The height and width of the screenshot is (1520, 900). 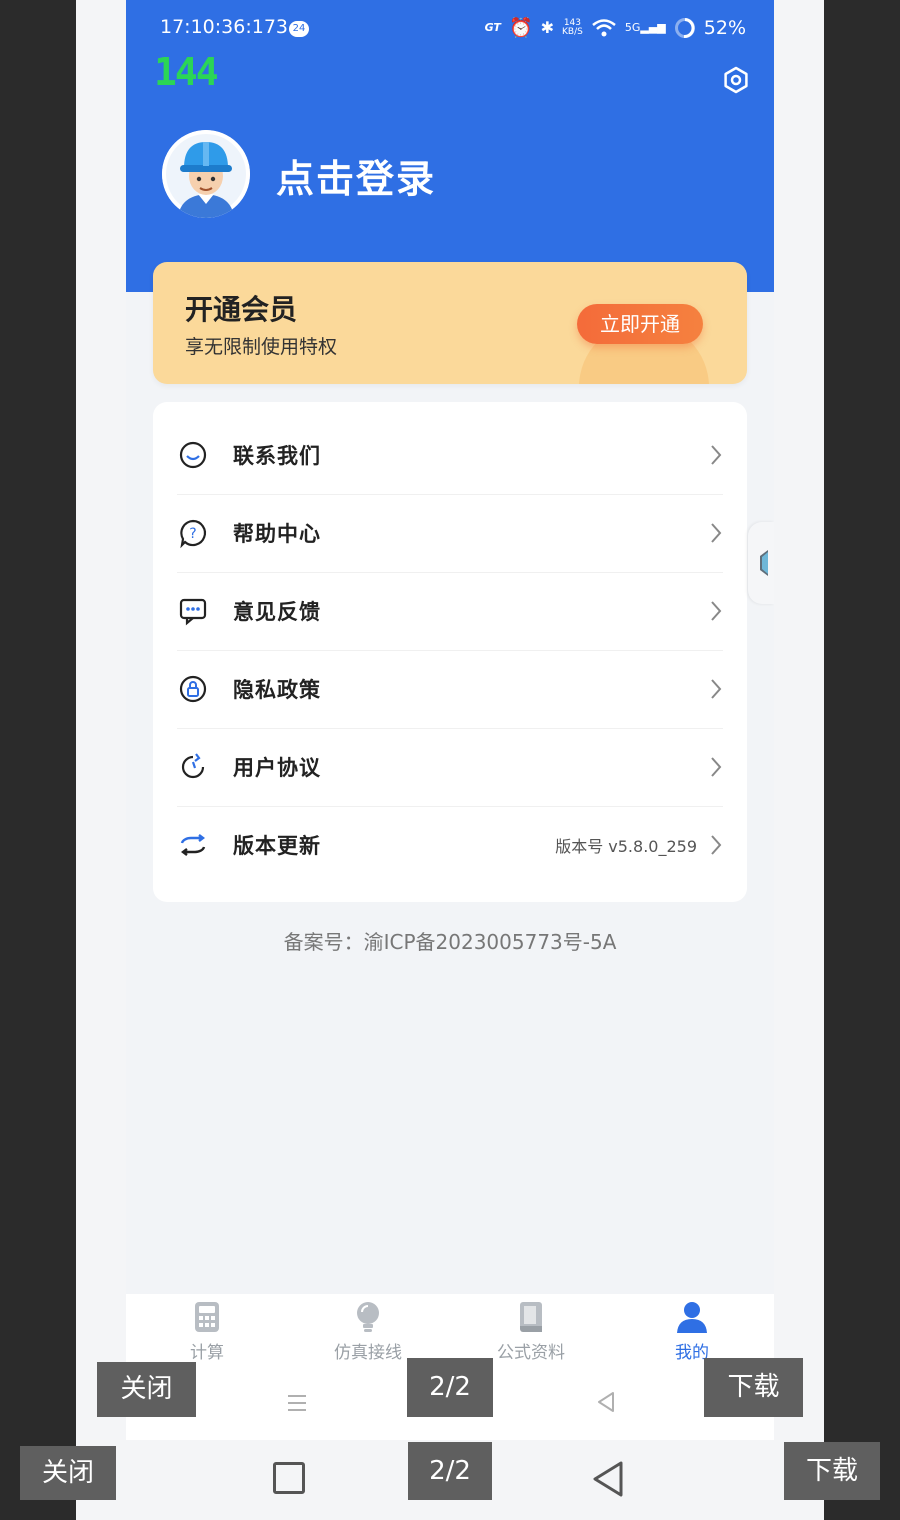 What do you see at coordinates (604, 27) in the screenshot?
I see `wifi-icon` at bounding box center [604, 27].